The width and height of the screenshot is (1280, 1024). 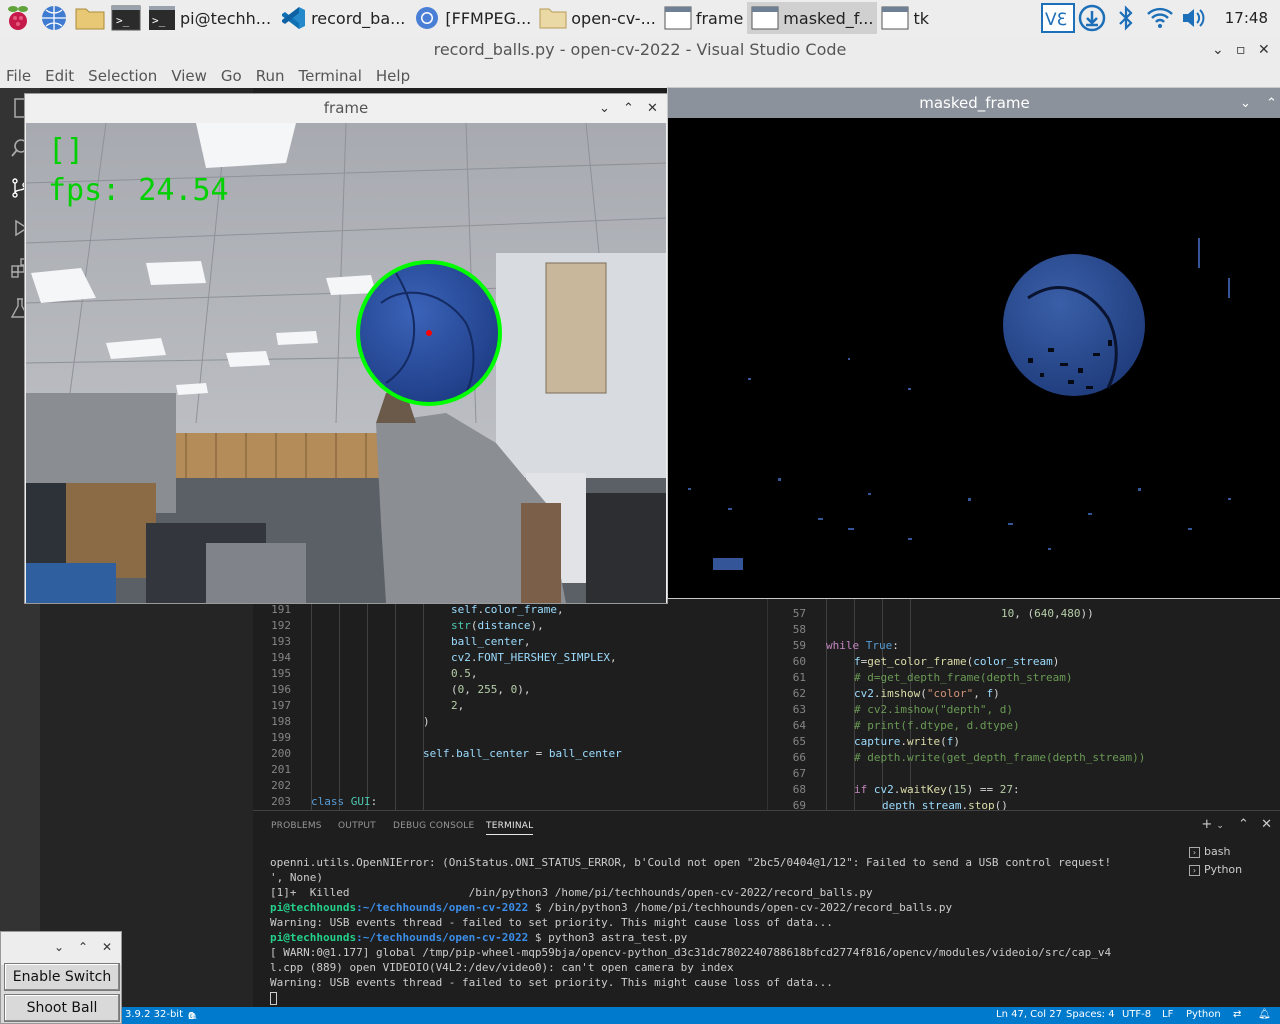 What do you see at coordinates (1234, 852) in the screenshot?
I see `terminal-list-item-bash: › bash` at bounding box center [1234, 852].